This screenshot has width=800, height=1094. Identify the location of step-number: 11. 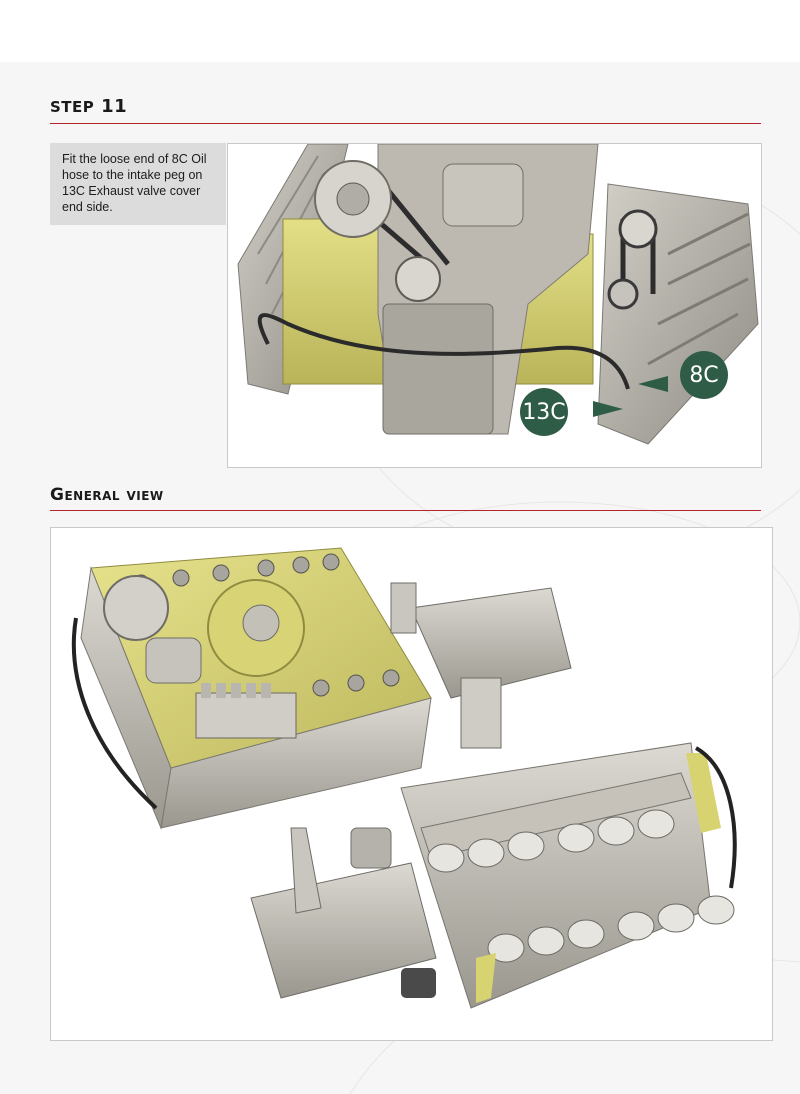
(114, 106).